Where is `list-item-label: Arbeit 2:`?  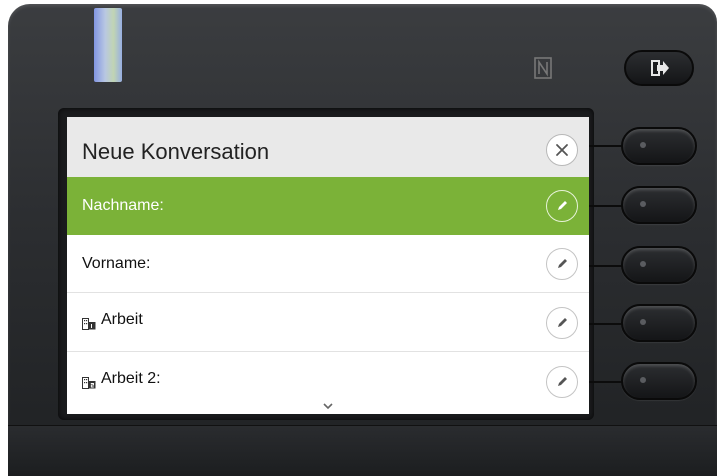
list-item-label: Arbeit 2: is located at coordinates (131, 378).